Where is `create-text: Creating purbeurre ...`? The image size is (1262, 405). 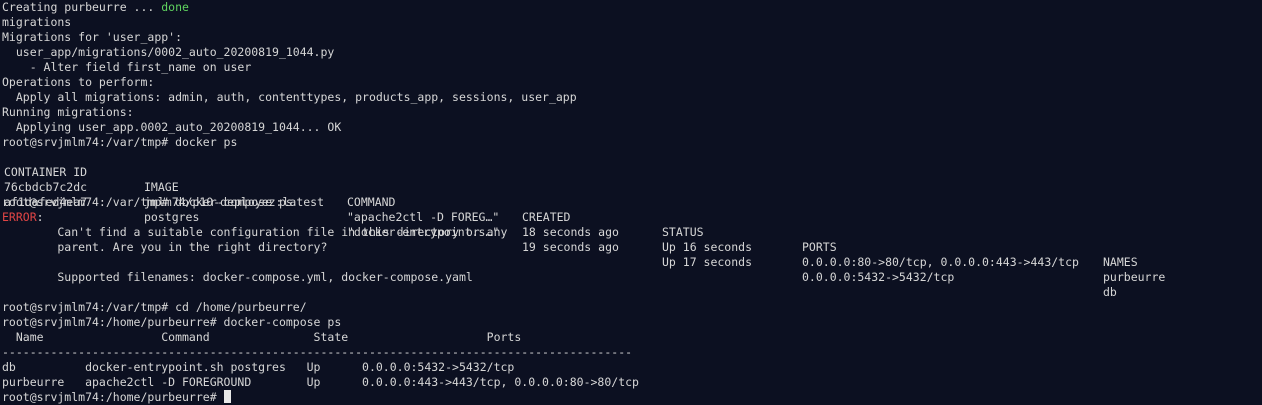
create-text: Creating purbeurre ... is located at coordinates (82, 7).